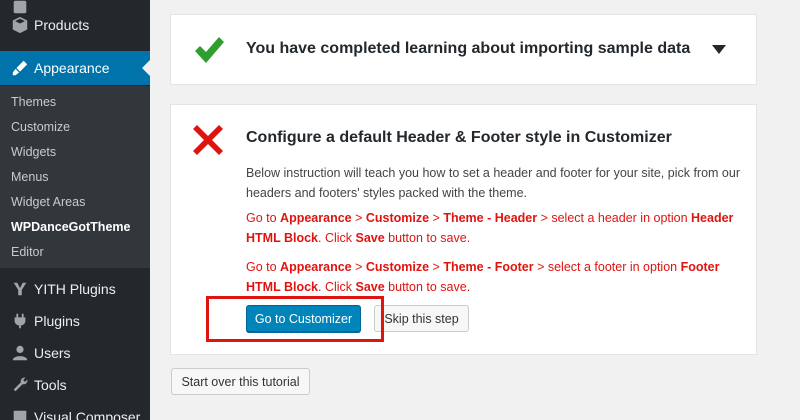 The height and width of the screenshot is (420, 800). What do you see at coordinates (33, 102) in the screenshot?
I see `submenu-item-themes: Themes` at bounding box center [33, 102].